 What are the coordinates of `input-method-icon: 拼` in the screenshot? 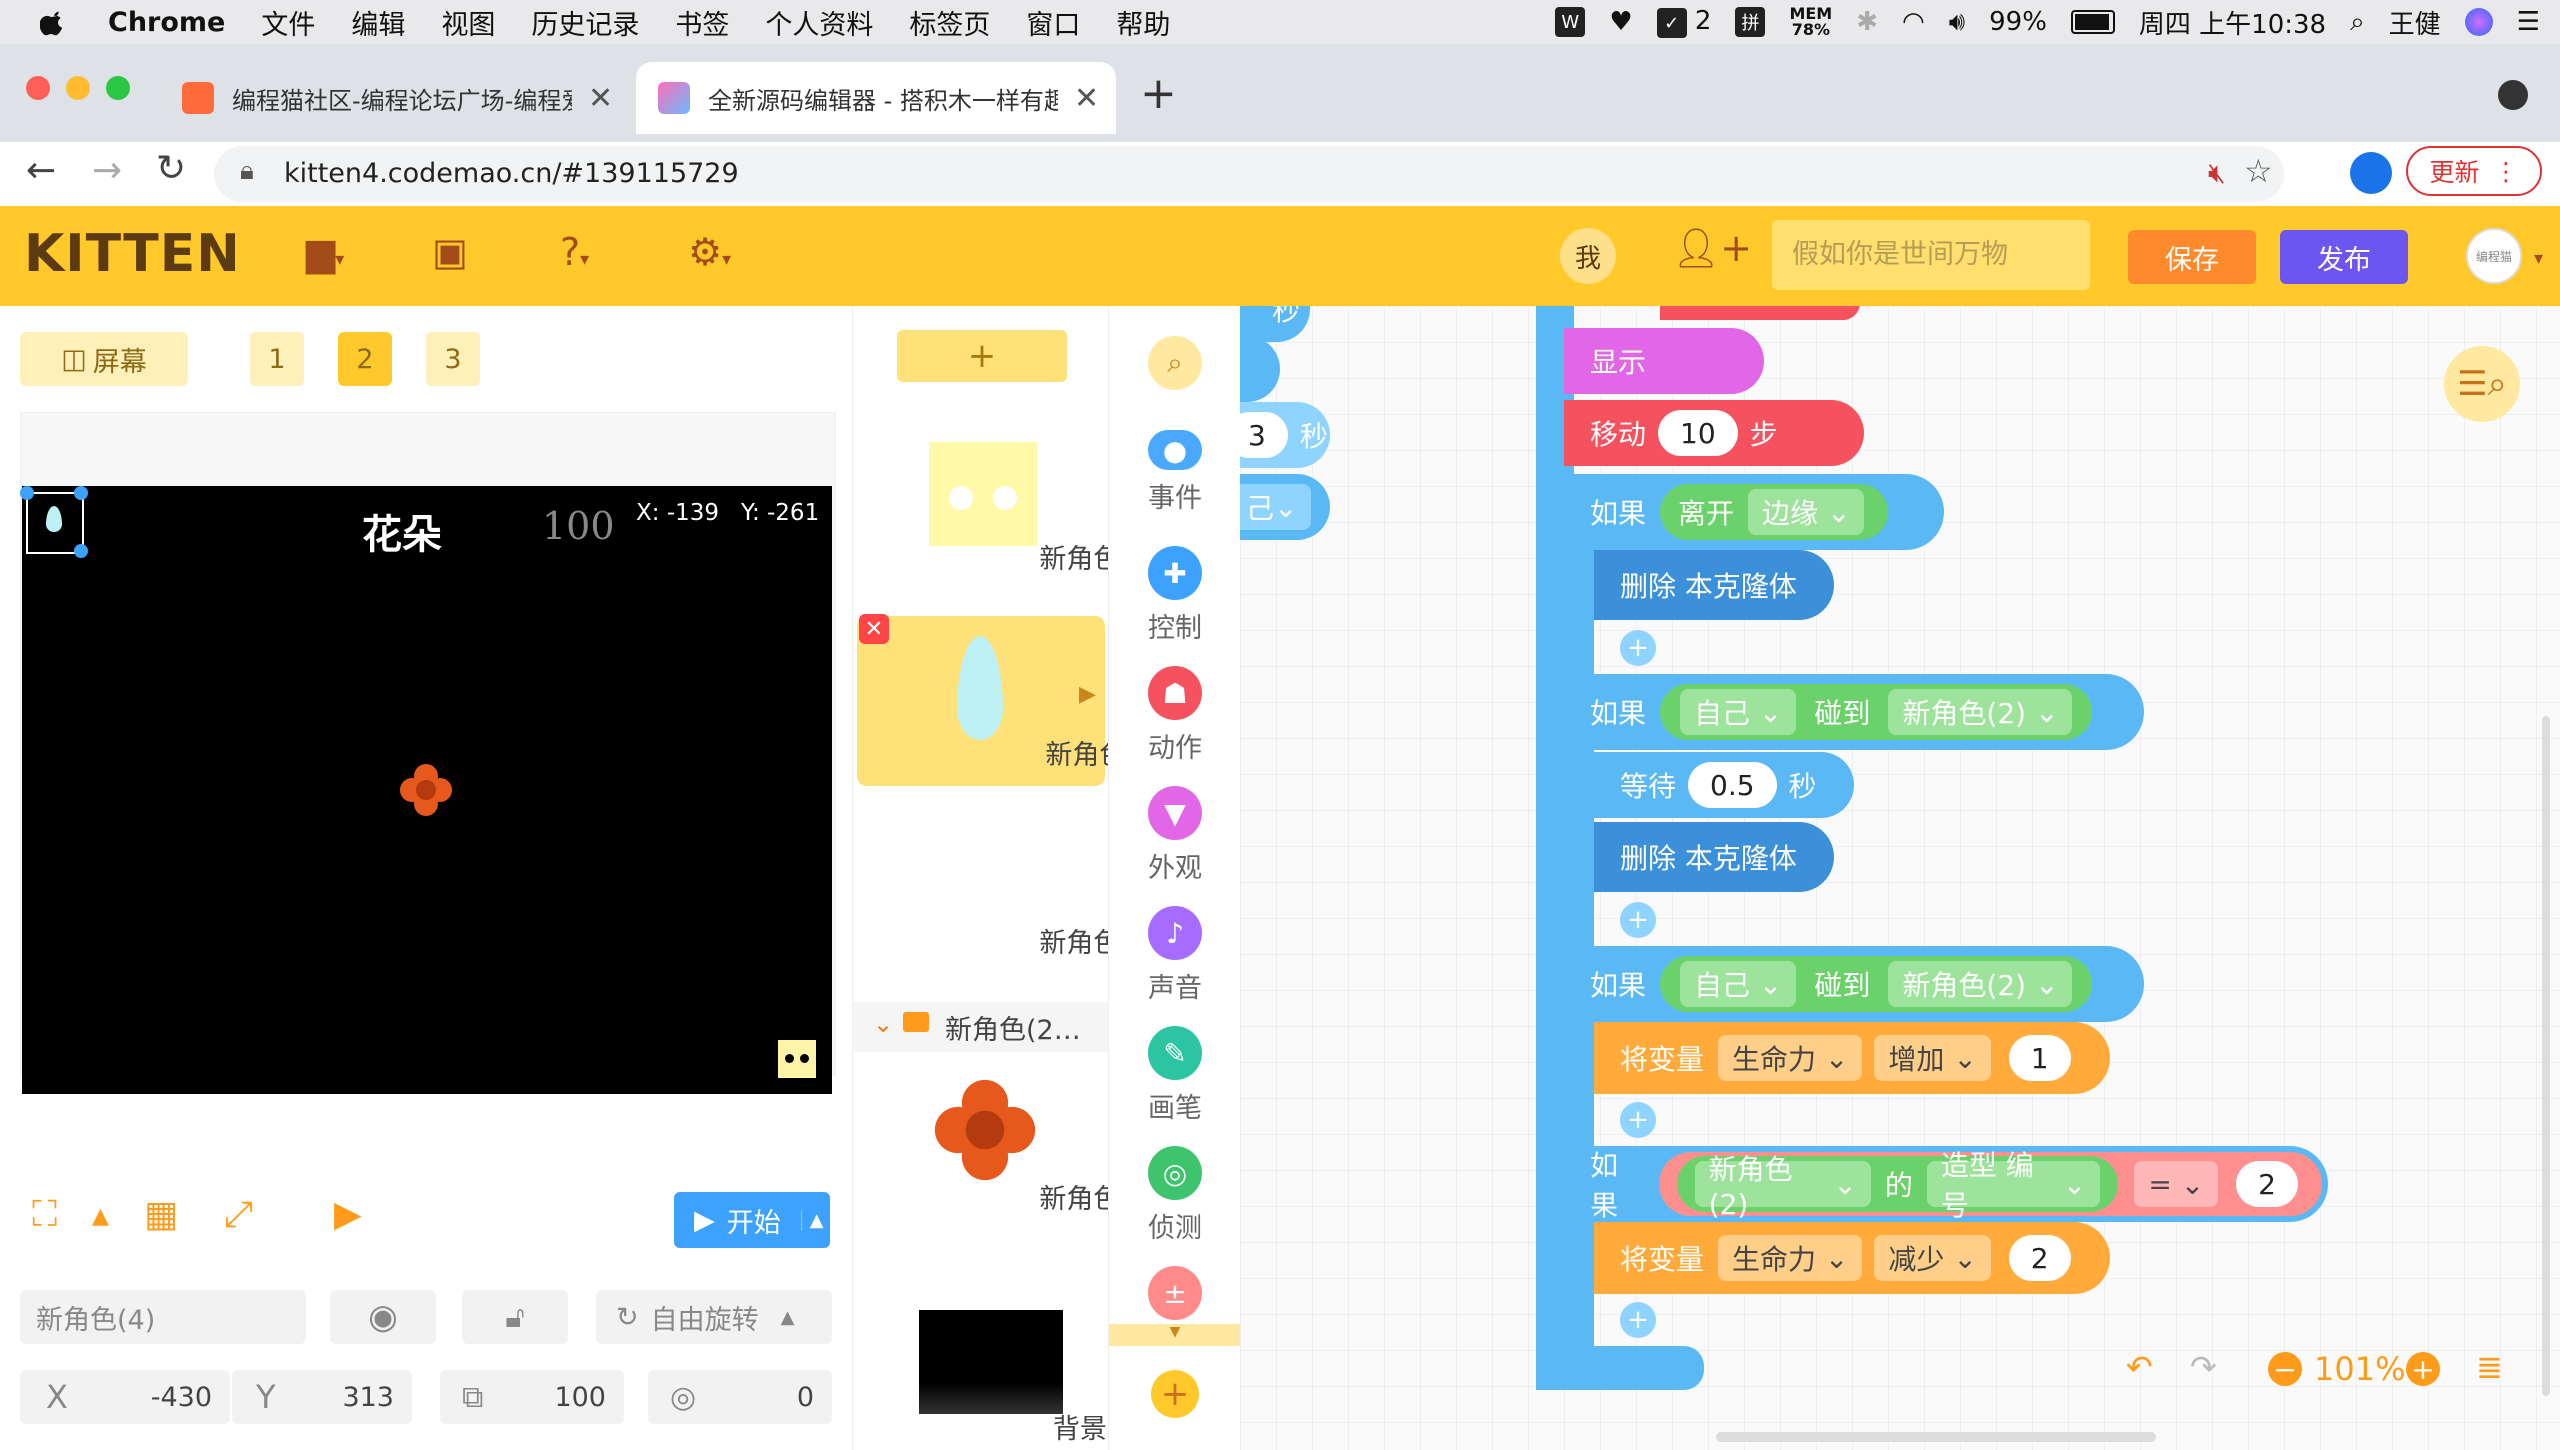 It's located at (1750, 22).